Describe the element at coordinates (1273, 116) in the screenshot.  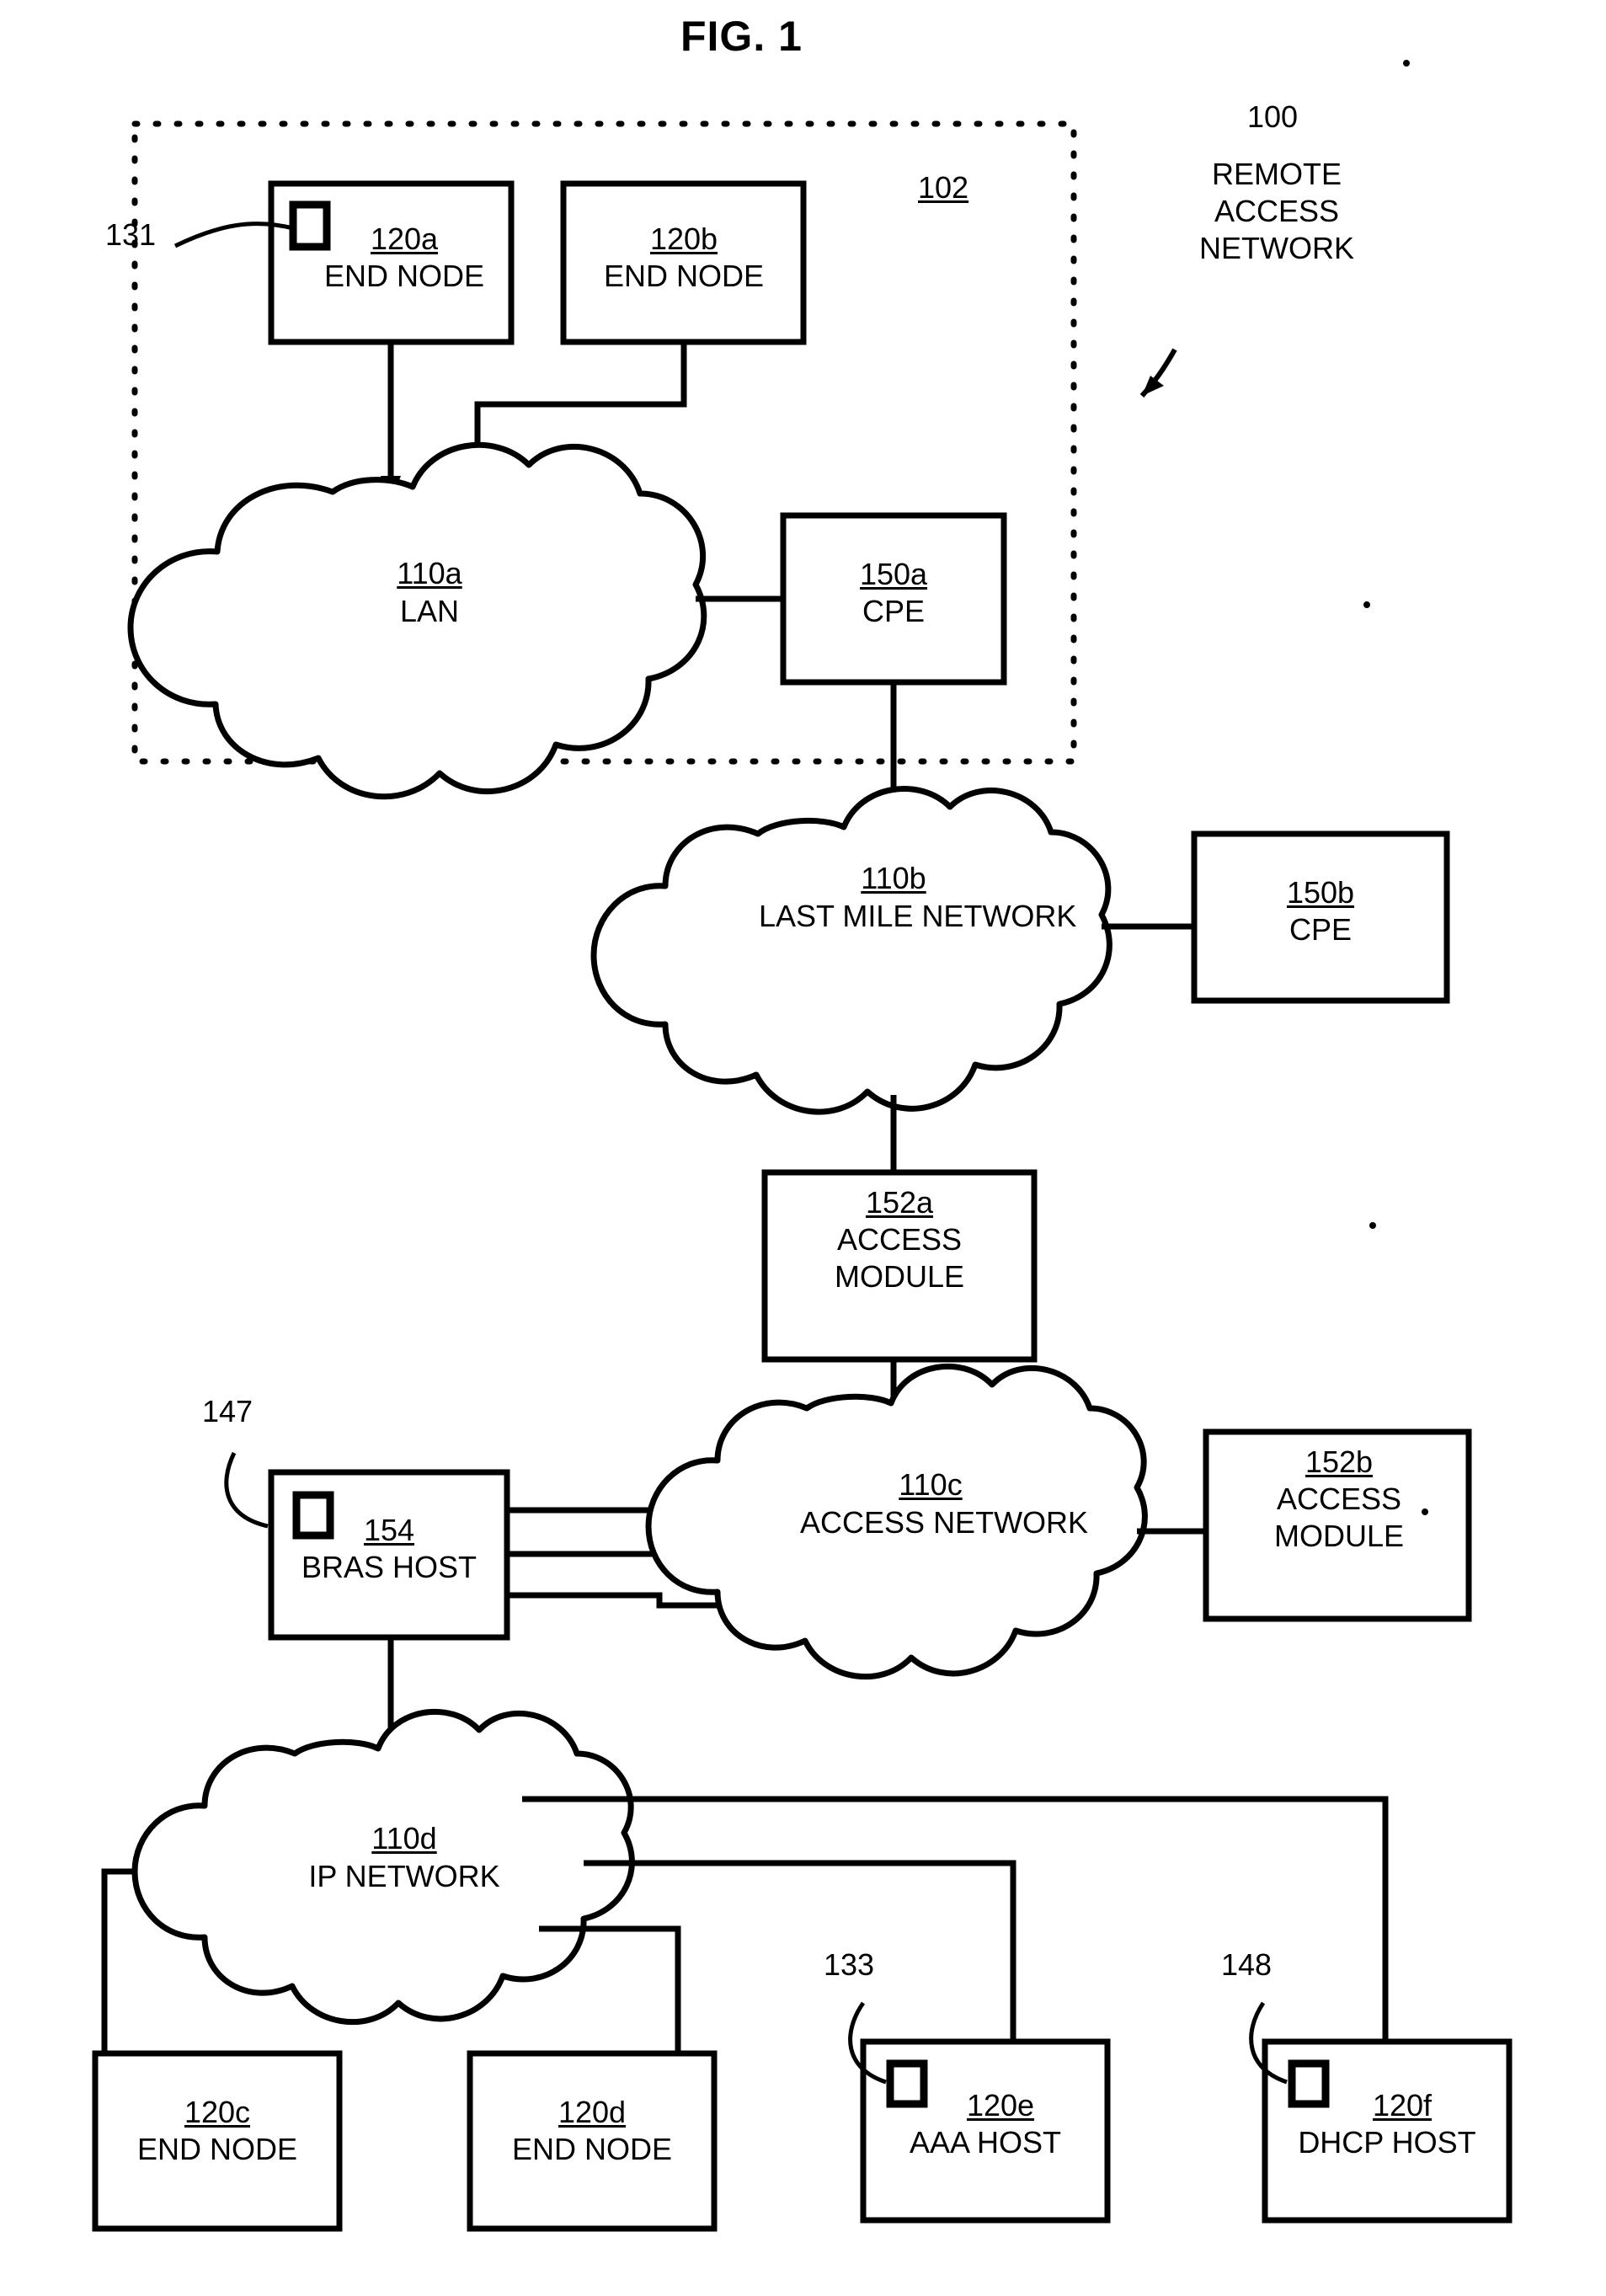
I see `system-ref-number: 100` at that location.